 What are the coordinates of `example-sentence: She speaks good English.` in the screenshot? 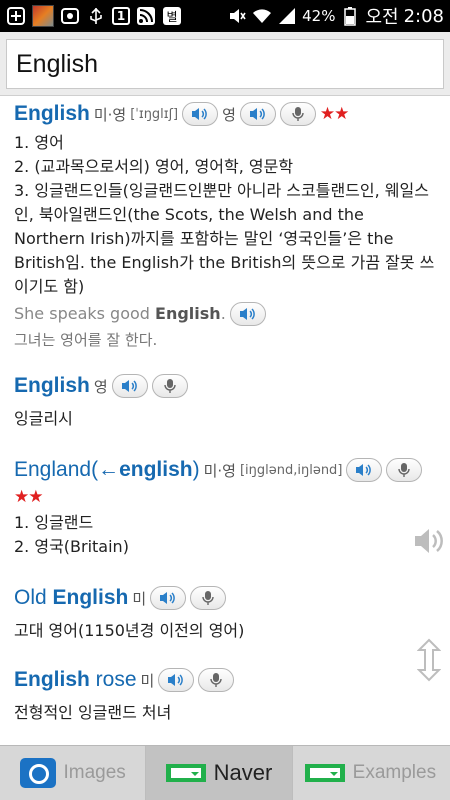 It's located at (225, 314).